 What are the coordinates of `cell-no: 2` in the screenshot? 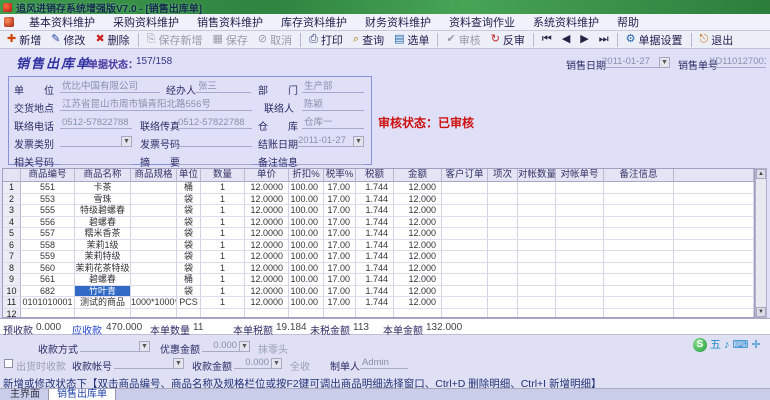 It's located at (12, 199).